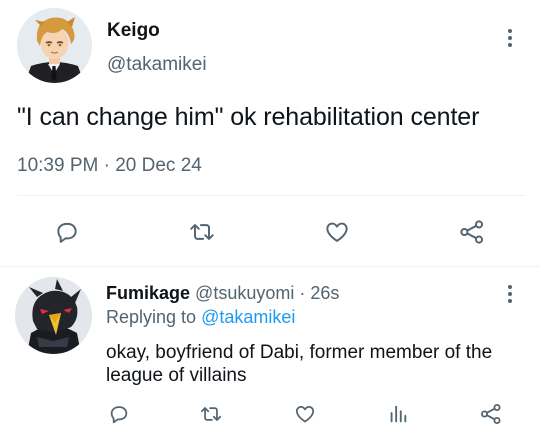 This screenshot has width=540, height=441. I want to click on display-name: Fumikage, so click(148, 293).